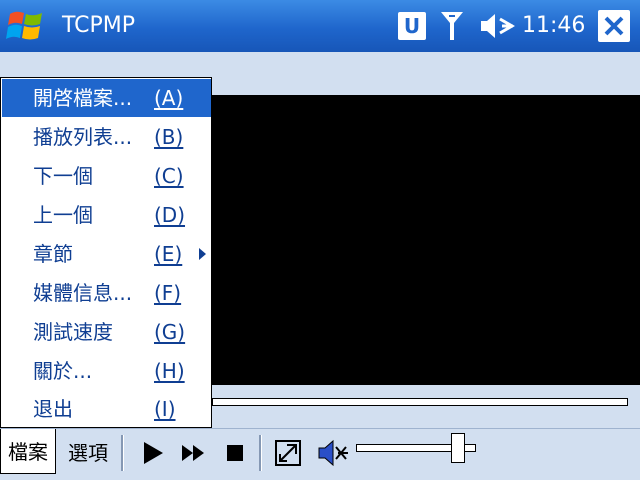 This screenshot has width=640, height=480. Describe the element at coordinates (170, 332) in the screenshot. I see `menu-item-shortcut: (G)` at that location.